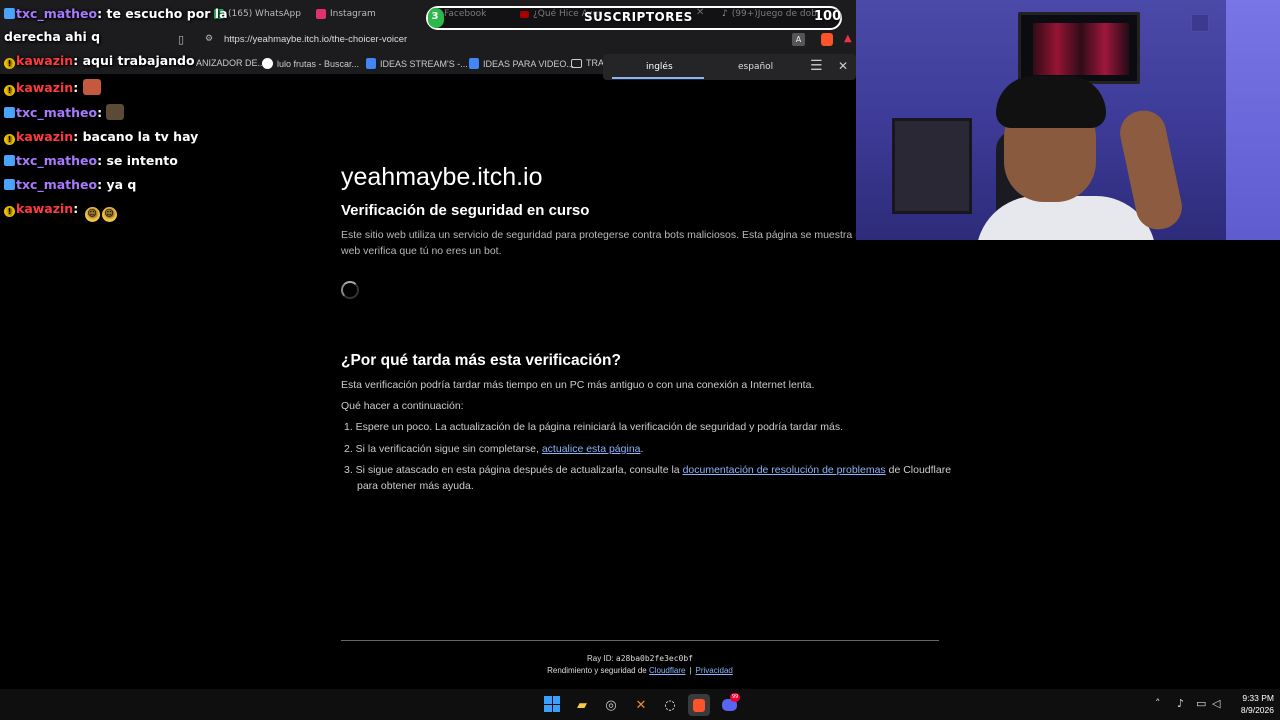  What do you see at coordinates (798, 39) in the screenshot?
I see `translate-icon: A` at bounding box center [798, 39].